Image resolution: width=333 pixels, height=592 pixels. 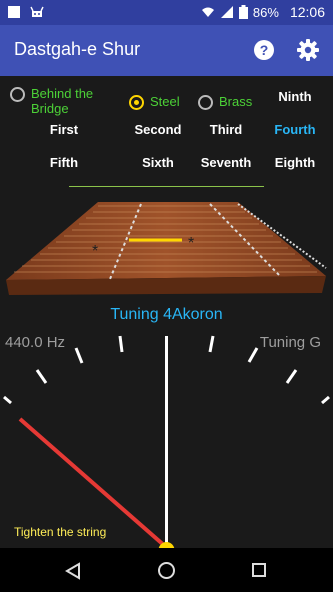 I want to click on radio-brass: Brass, so click(x=225, y=102).